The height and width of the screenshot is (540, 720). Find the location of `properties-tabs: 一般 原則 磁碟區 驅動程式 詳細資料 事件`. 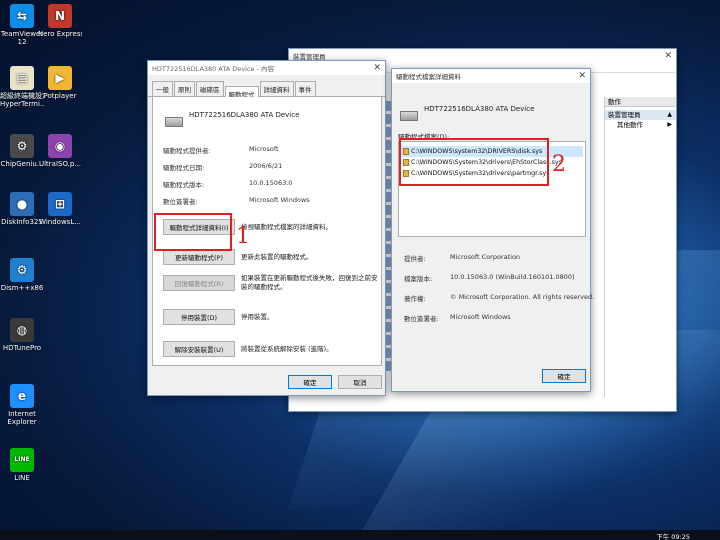

properties-tabs: 一般 原則 磁碟區 驅動程式 詳細資料 事件 is located at coordinates (266, 87).